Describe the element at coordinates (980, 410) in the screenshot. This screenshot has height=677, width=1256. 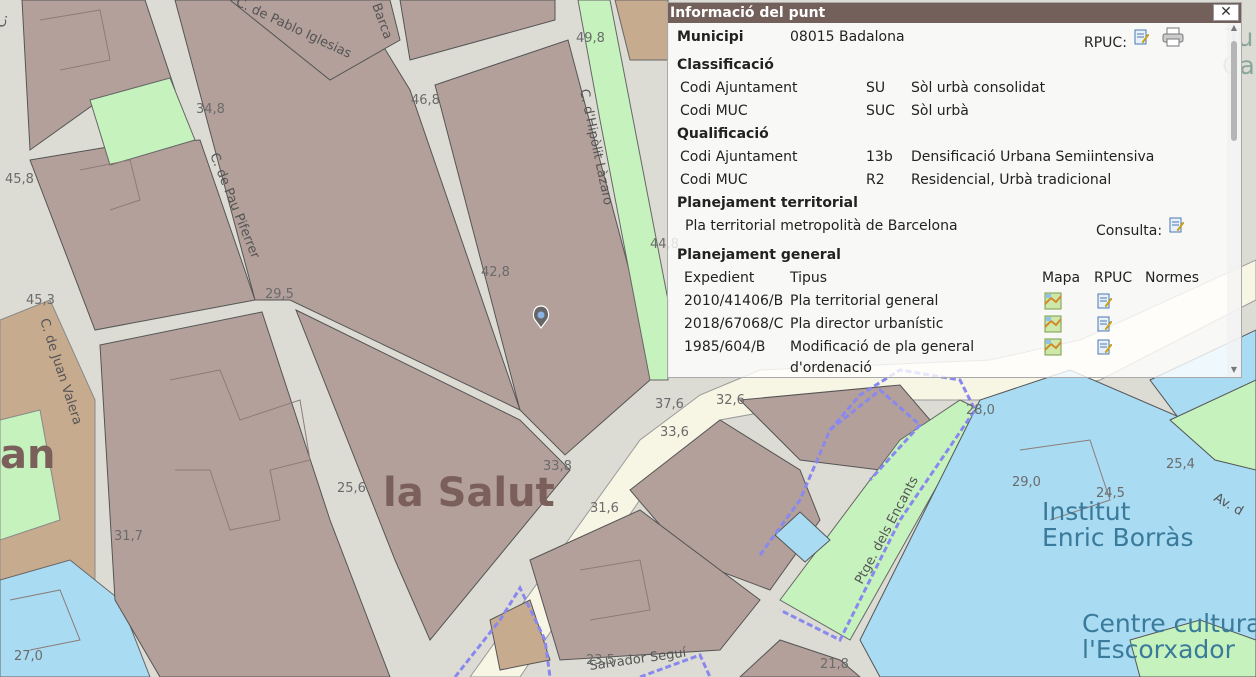
I see `elev-label: 28,0` at that location.